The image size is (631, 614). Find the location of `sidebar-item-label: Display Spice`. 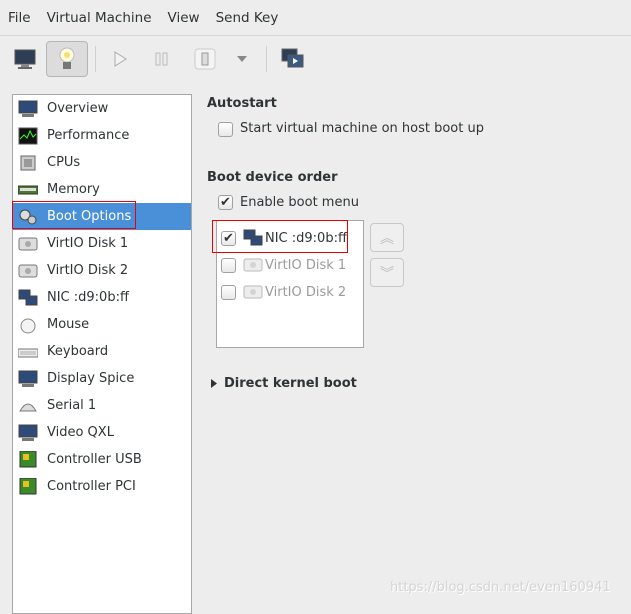

sidebar-item-label: Display Spice is located at coordinates (91, 378).